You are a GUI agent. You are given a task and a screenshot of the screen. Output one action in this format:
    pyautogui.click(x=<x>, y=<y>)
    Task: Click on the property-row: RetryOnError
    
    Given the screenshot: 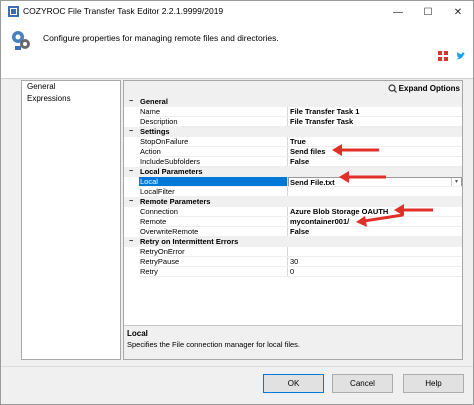 What is the action you would take?
    pyautogui.click(x=293, y=252)
    